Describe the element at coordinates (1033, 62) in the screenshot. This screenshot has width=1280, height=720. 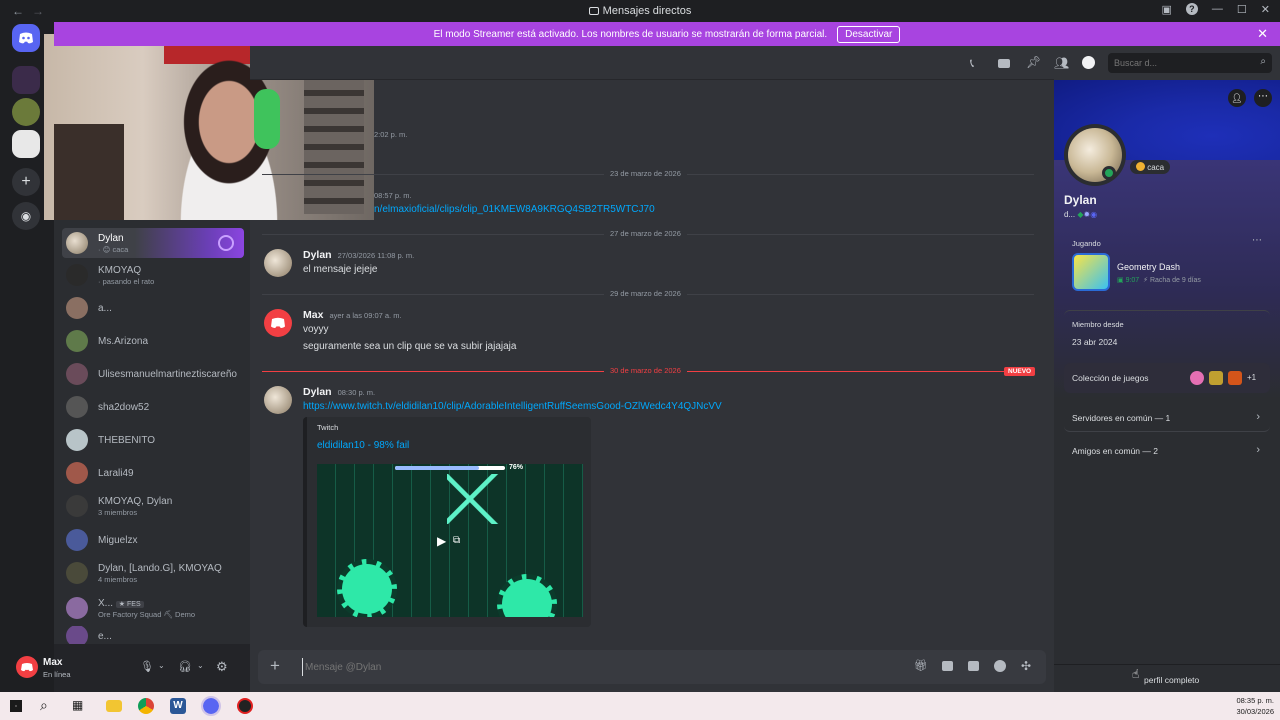
I see `pin-icon: 📌︎` at that location.